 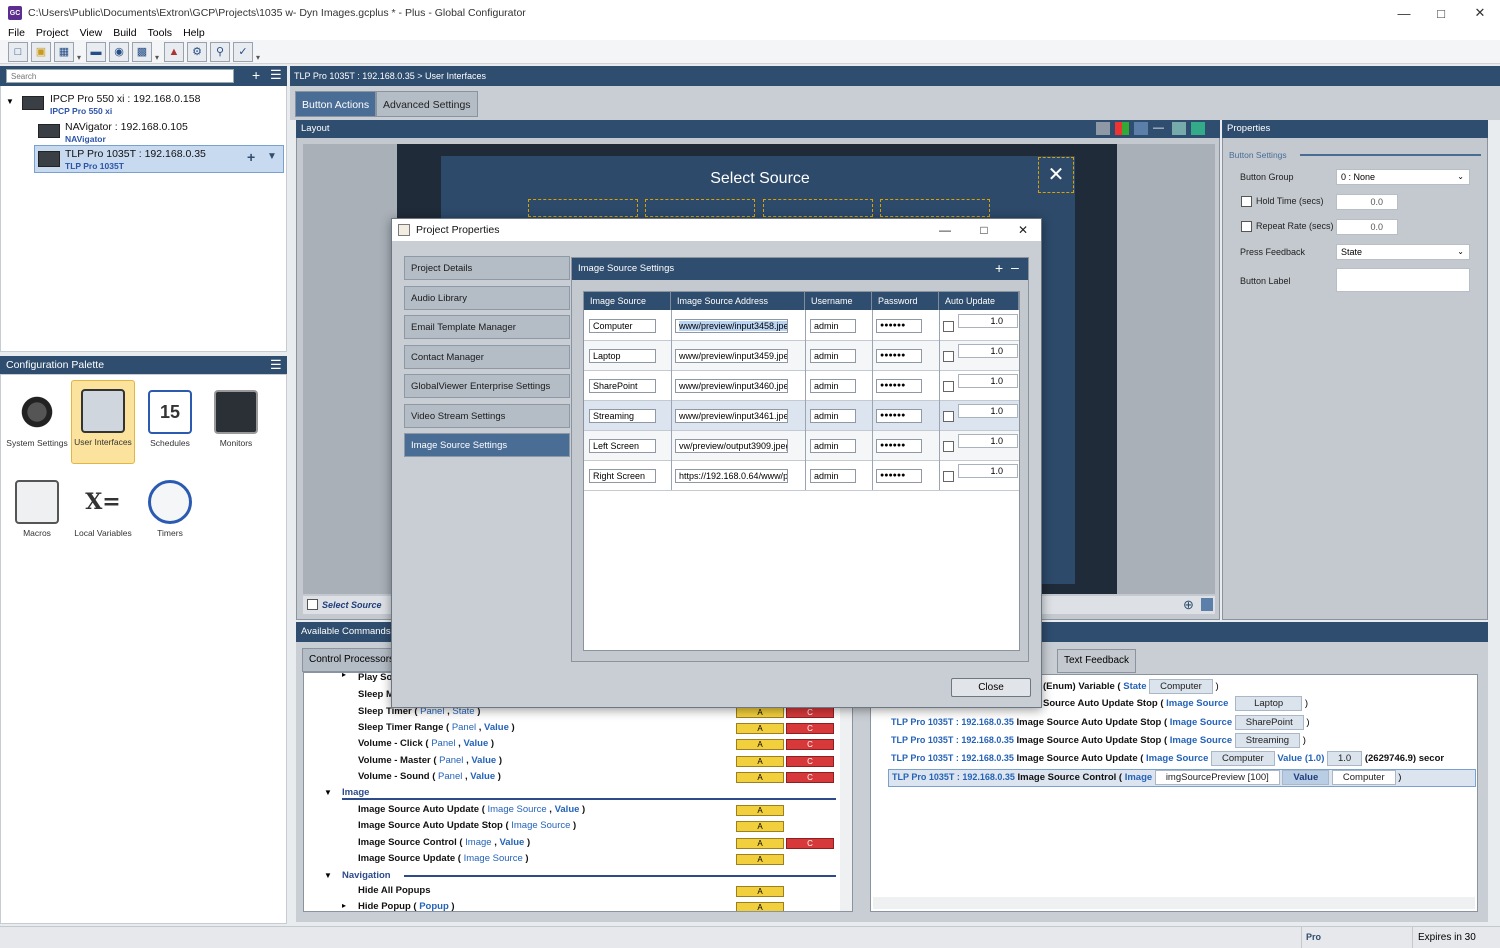 I want to click on check-icon: ✓, so click(x=243, y=51).